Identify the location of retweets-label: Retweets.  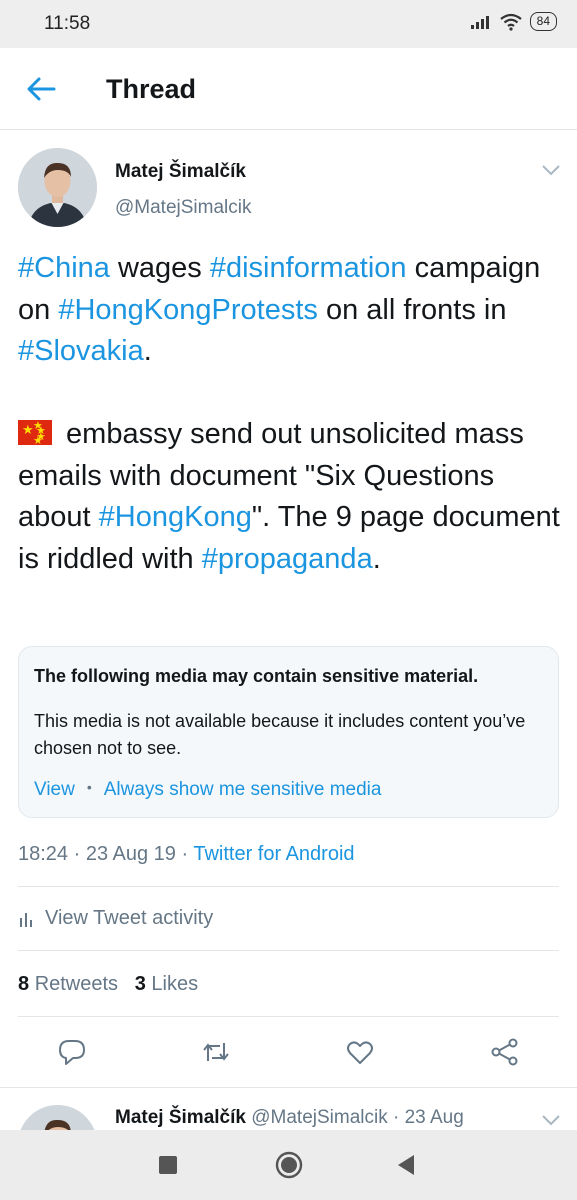
(76, 984).